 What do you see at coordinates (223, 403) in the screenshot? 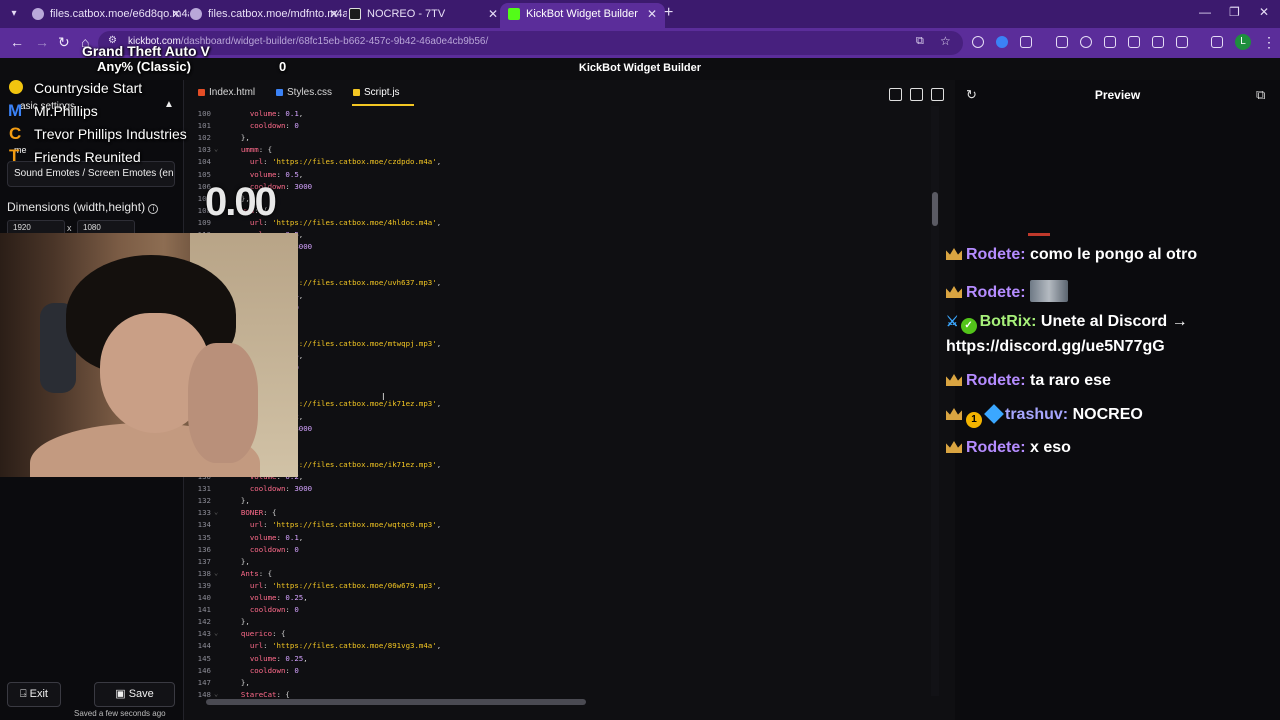
I see `webcam-hand` at bounding box center [223, 403].